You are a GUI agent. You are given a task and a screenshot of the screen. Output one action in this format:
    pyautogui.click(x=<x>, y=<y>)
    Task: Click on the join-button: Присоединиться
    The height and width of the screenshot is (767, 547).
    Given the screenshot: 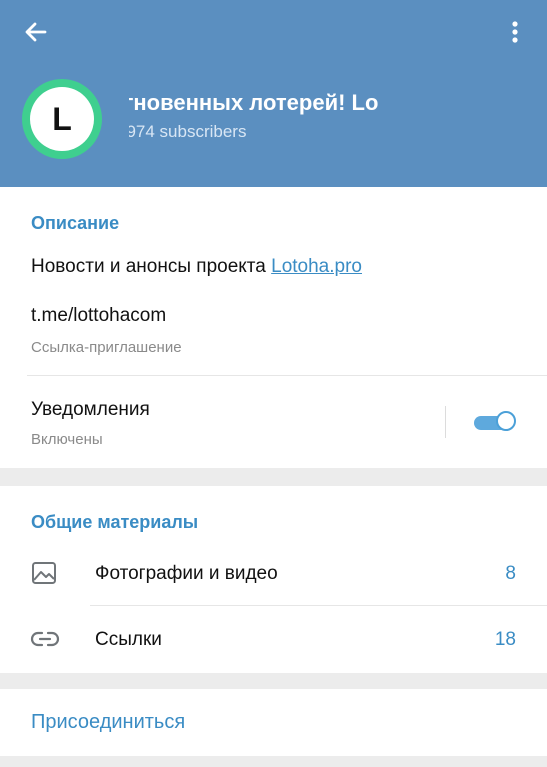 What is the action you would take?
    pyautogui.click(x=108, y=722)
    